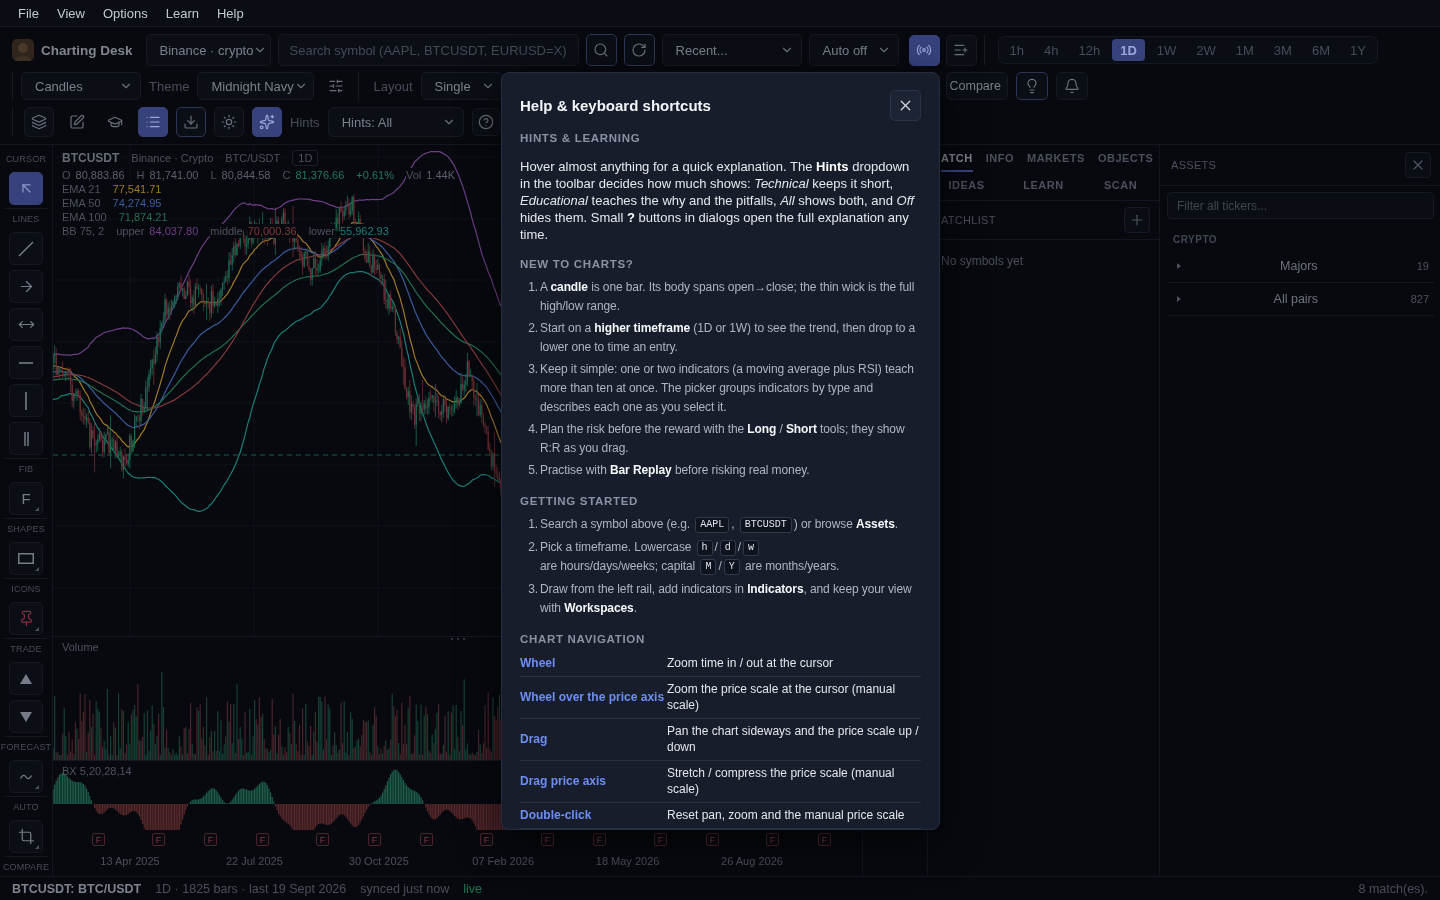 The height and width of the screenshot is (900, 1440). Describe the element at coordinates (26, 776) in the screenshot. I see `forecast-tool-button` at that location.